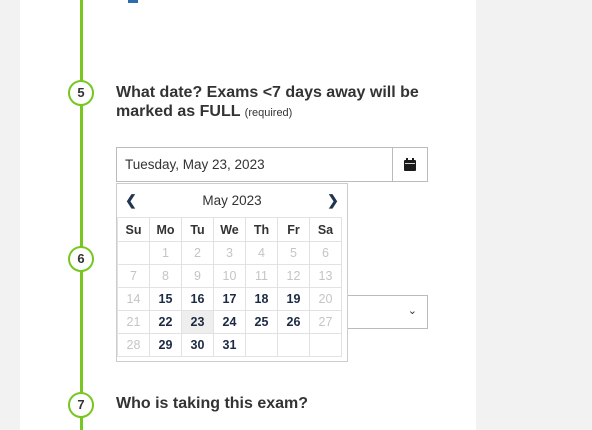 This screenshot has height=430, width=592. Describe the element at coordinates (197, 322) in the screenshot. I see `calendar-day-selected: 23` at that location.